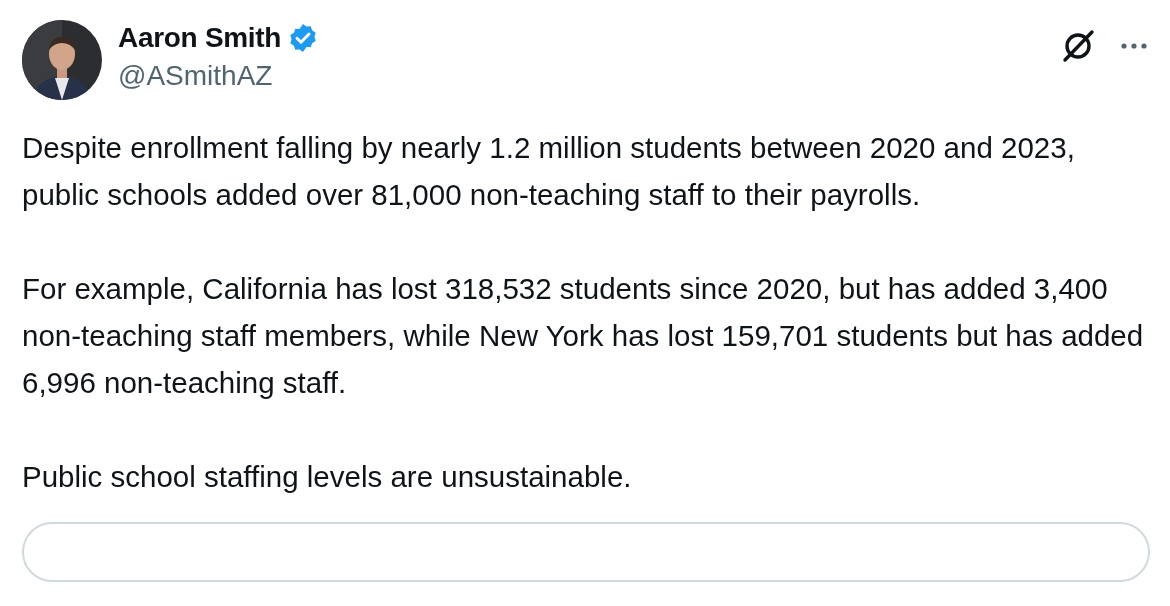  Describe the element at coordinates (219, 76) in the screenshot. I see `author-handle: @ASmithAZ` at that location.